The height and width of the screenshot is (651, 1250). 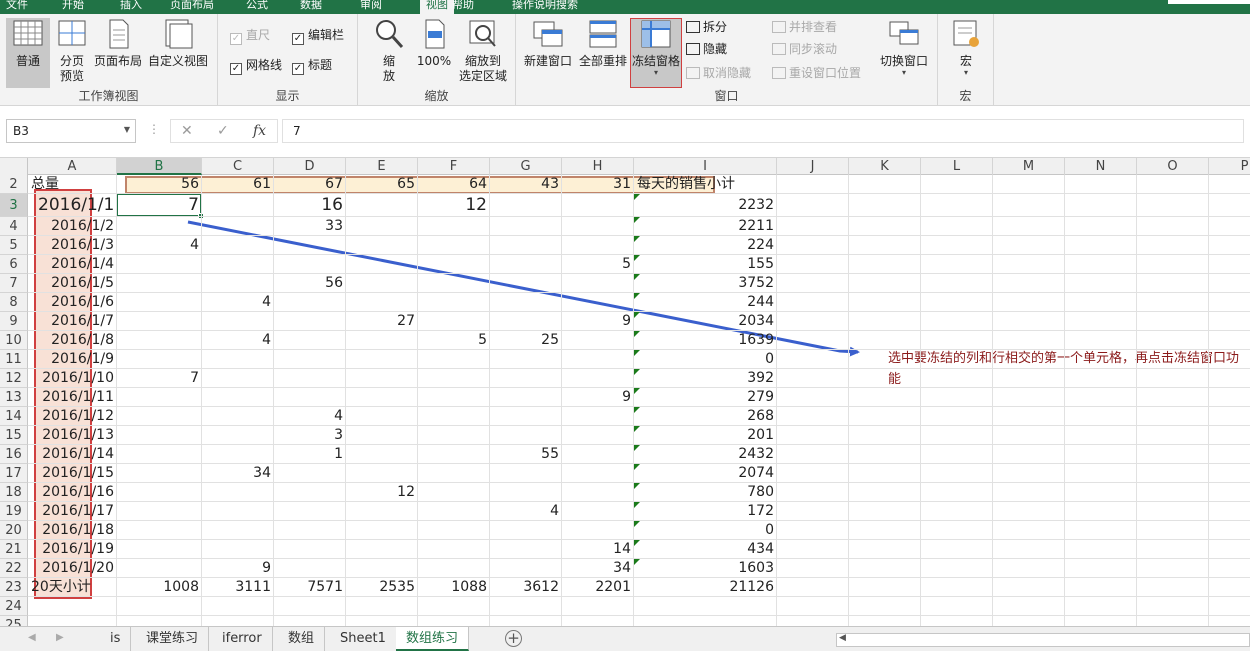 What do you see at coordinates (705, 302) in the screenshot?
I see `cell-i8: 244` at bounding box center [705, 302].